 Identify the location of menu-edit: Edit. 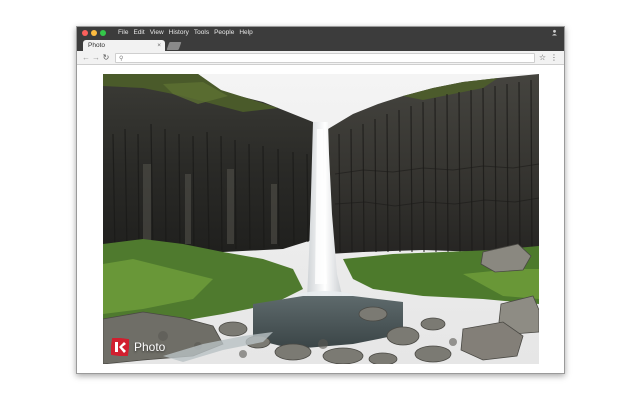
(138, 32).